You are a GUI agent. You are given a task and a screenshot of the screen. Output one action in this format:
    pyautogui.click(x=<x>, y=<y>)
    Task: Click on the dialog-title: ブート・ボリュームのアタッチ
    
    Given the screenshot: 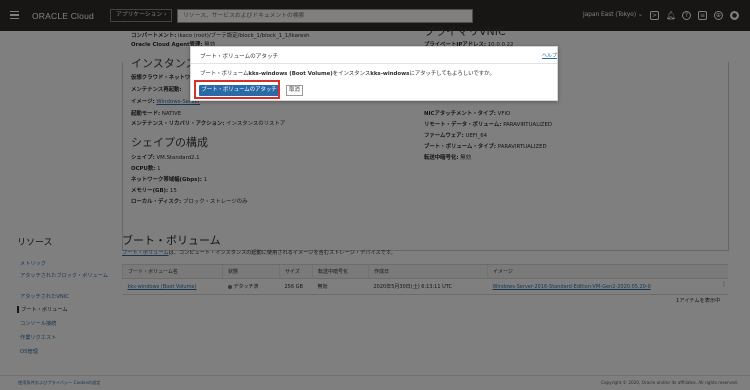 What is the action you would take?
    pyautogui.click(x=239, y=57)
    